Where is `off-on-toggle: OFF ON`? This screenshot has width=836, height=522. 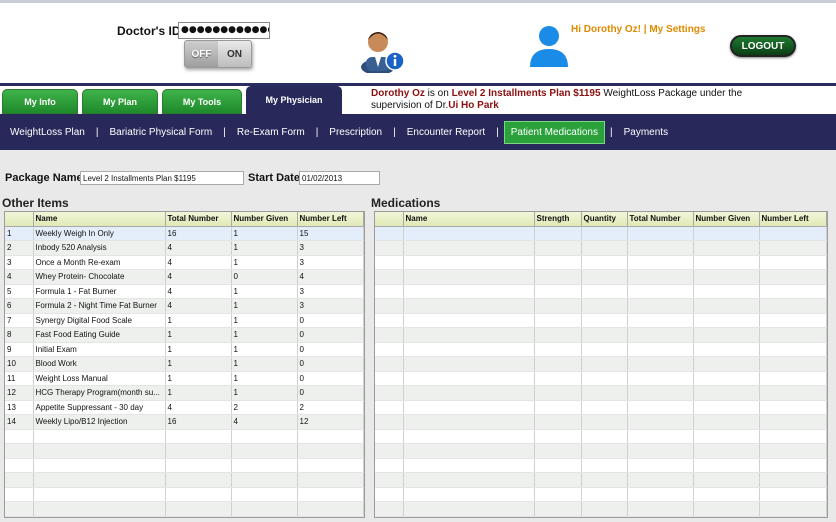
off-on-toggle: OFF ON is located at coordinates (218, 54).